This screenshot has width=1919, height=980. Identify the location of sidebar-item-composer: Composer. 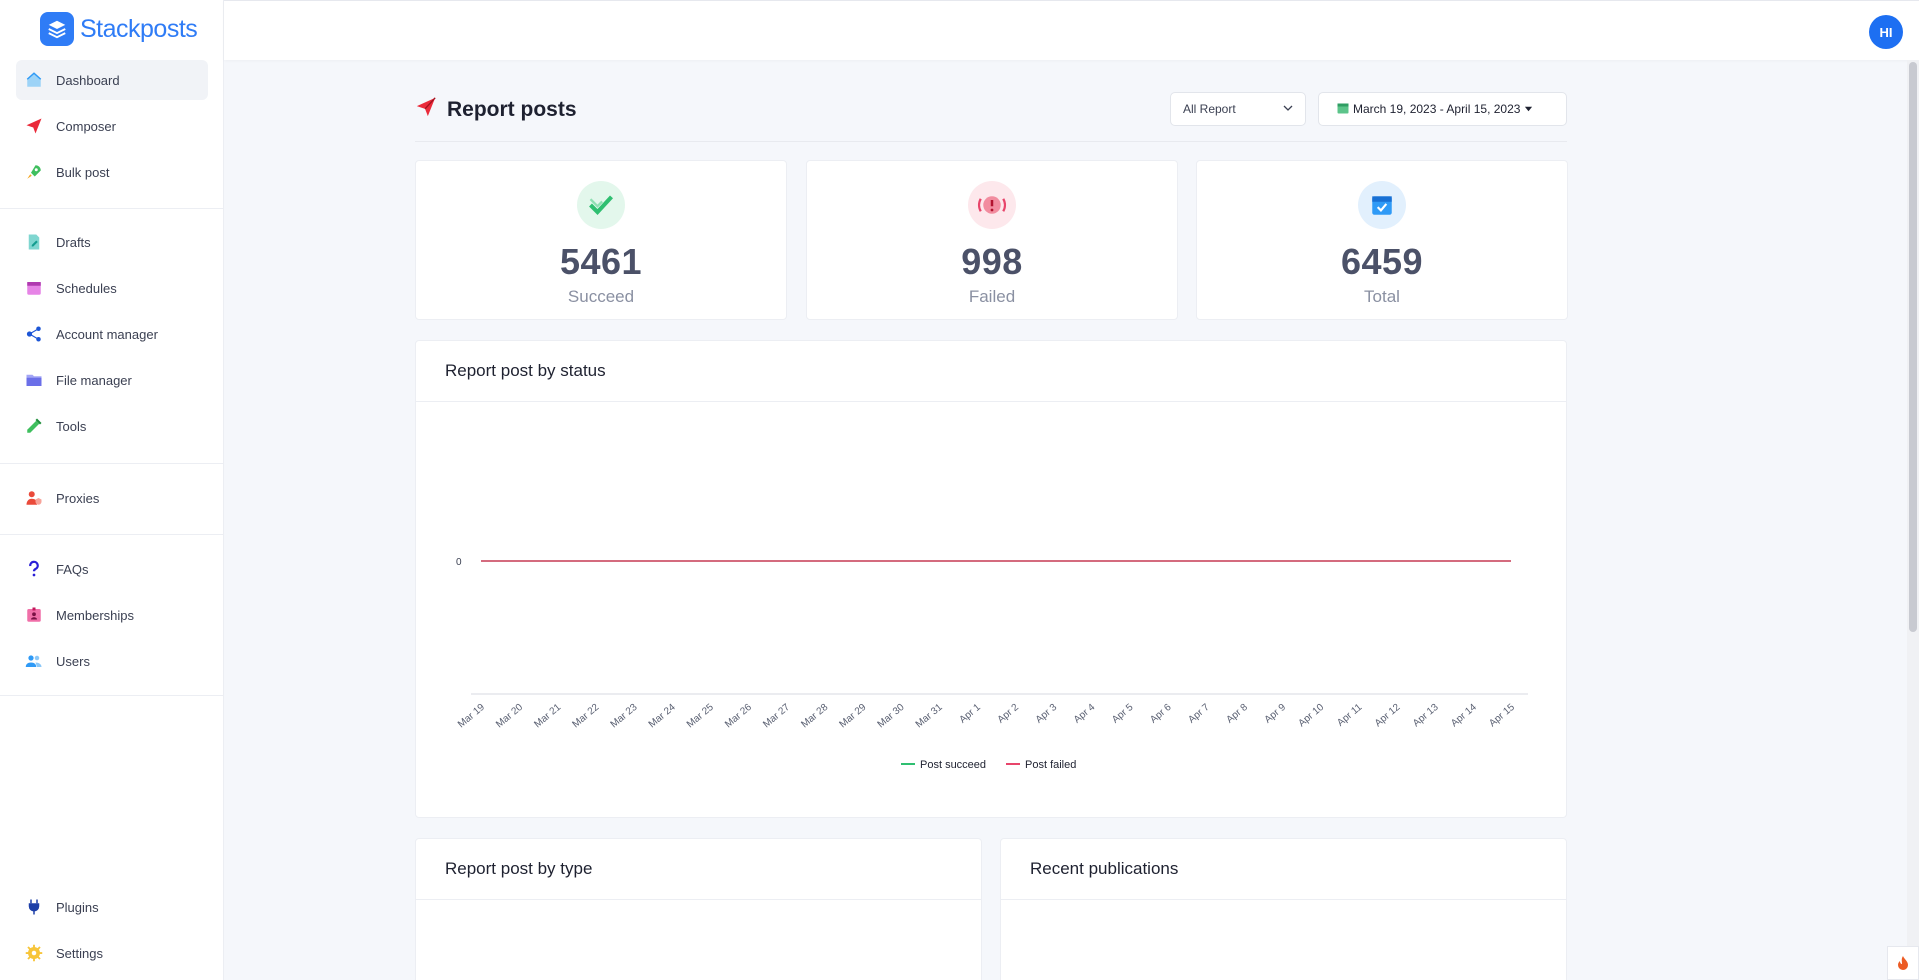
(112, 126).